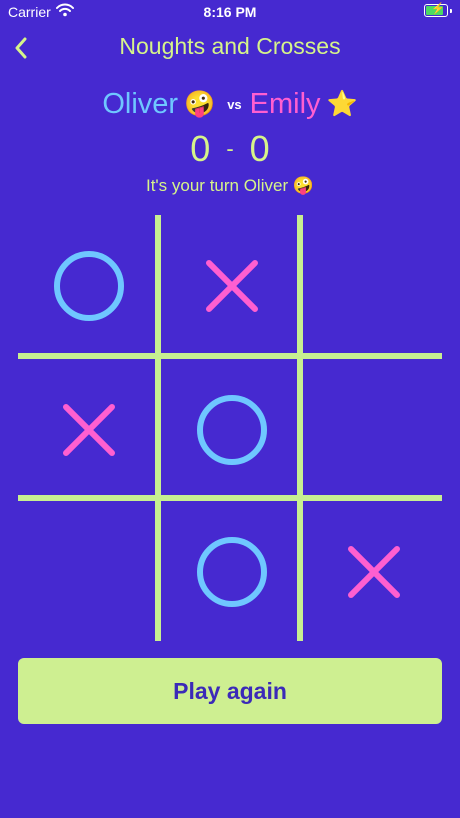  I want to click on player1-name: Oliver, so click(140, 104).